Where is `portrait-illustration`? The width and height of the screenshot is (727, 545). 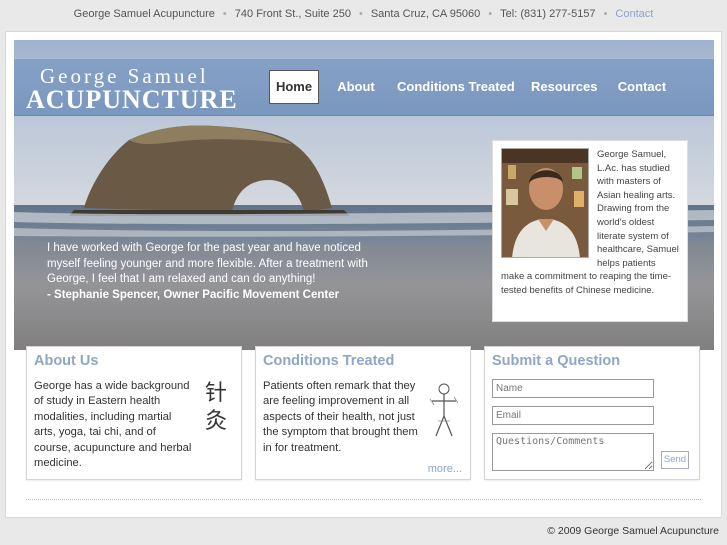
portrait-illustration is located at coordinates (545, 203).